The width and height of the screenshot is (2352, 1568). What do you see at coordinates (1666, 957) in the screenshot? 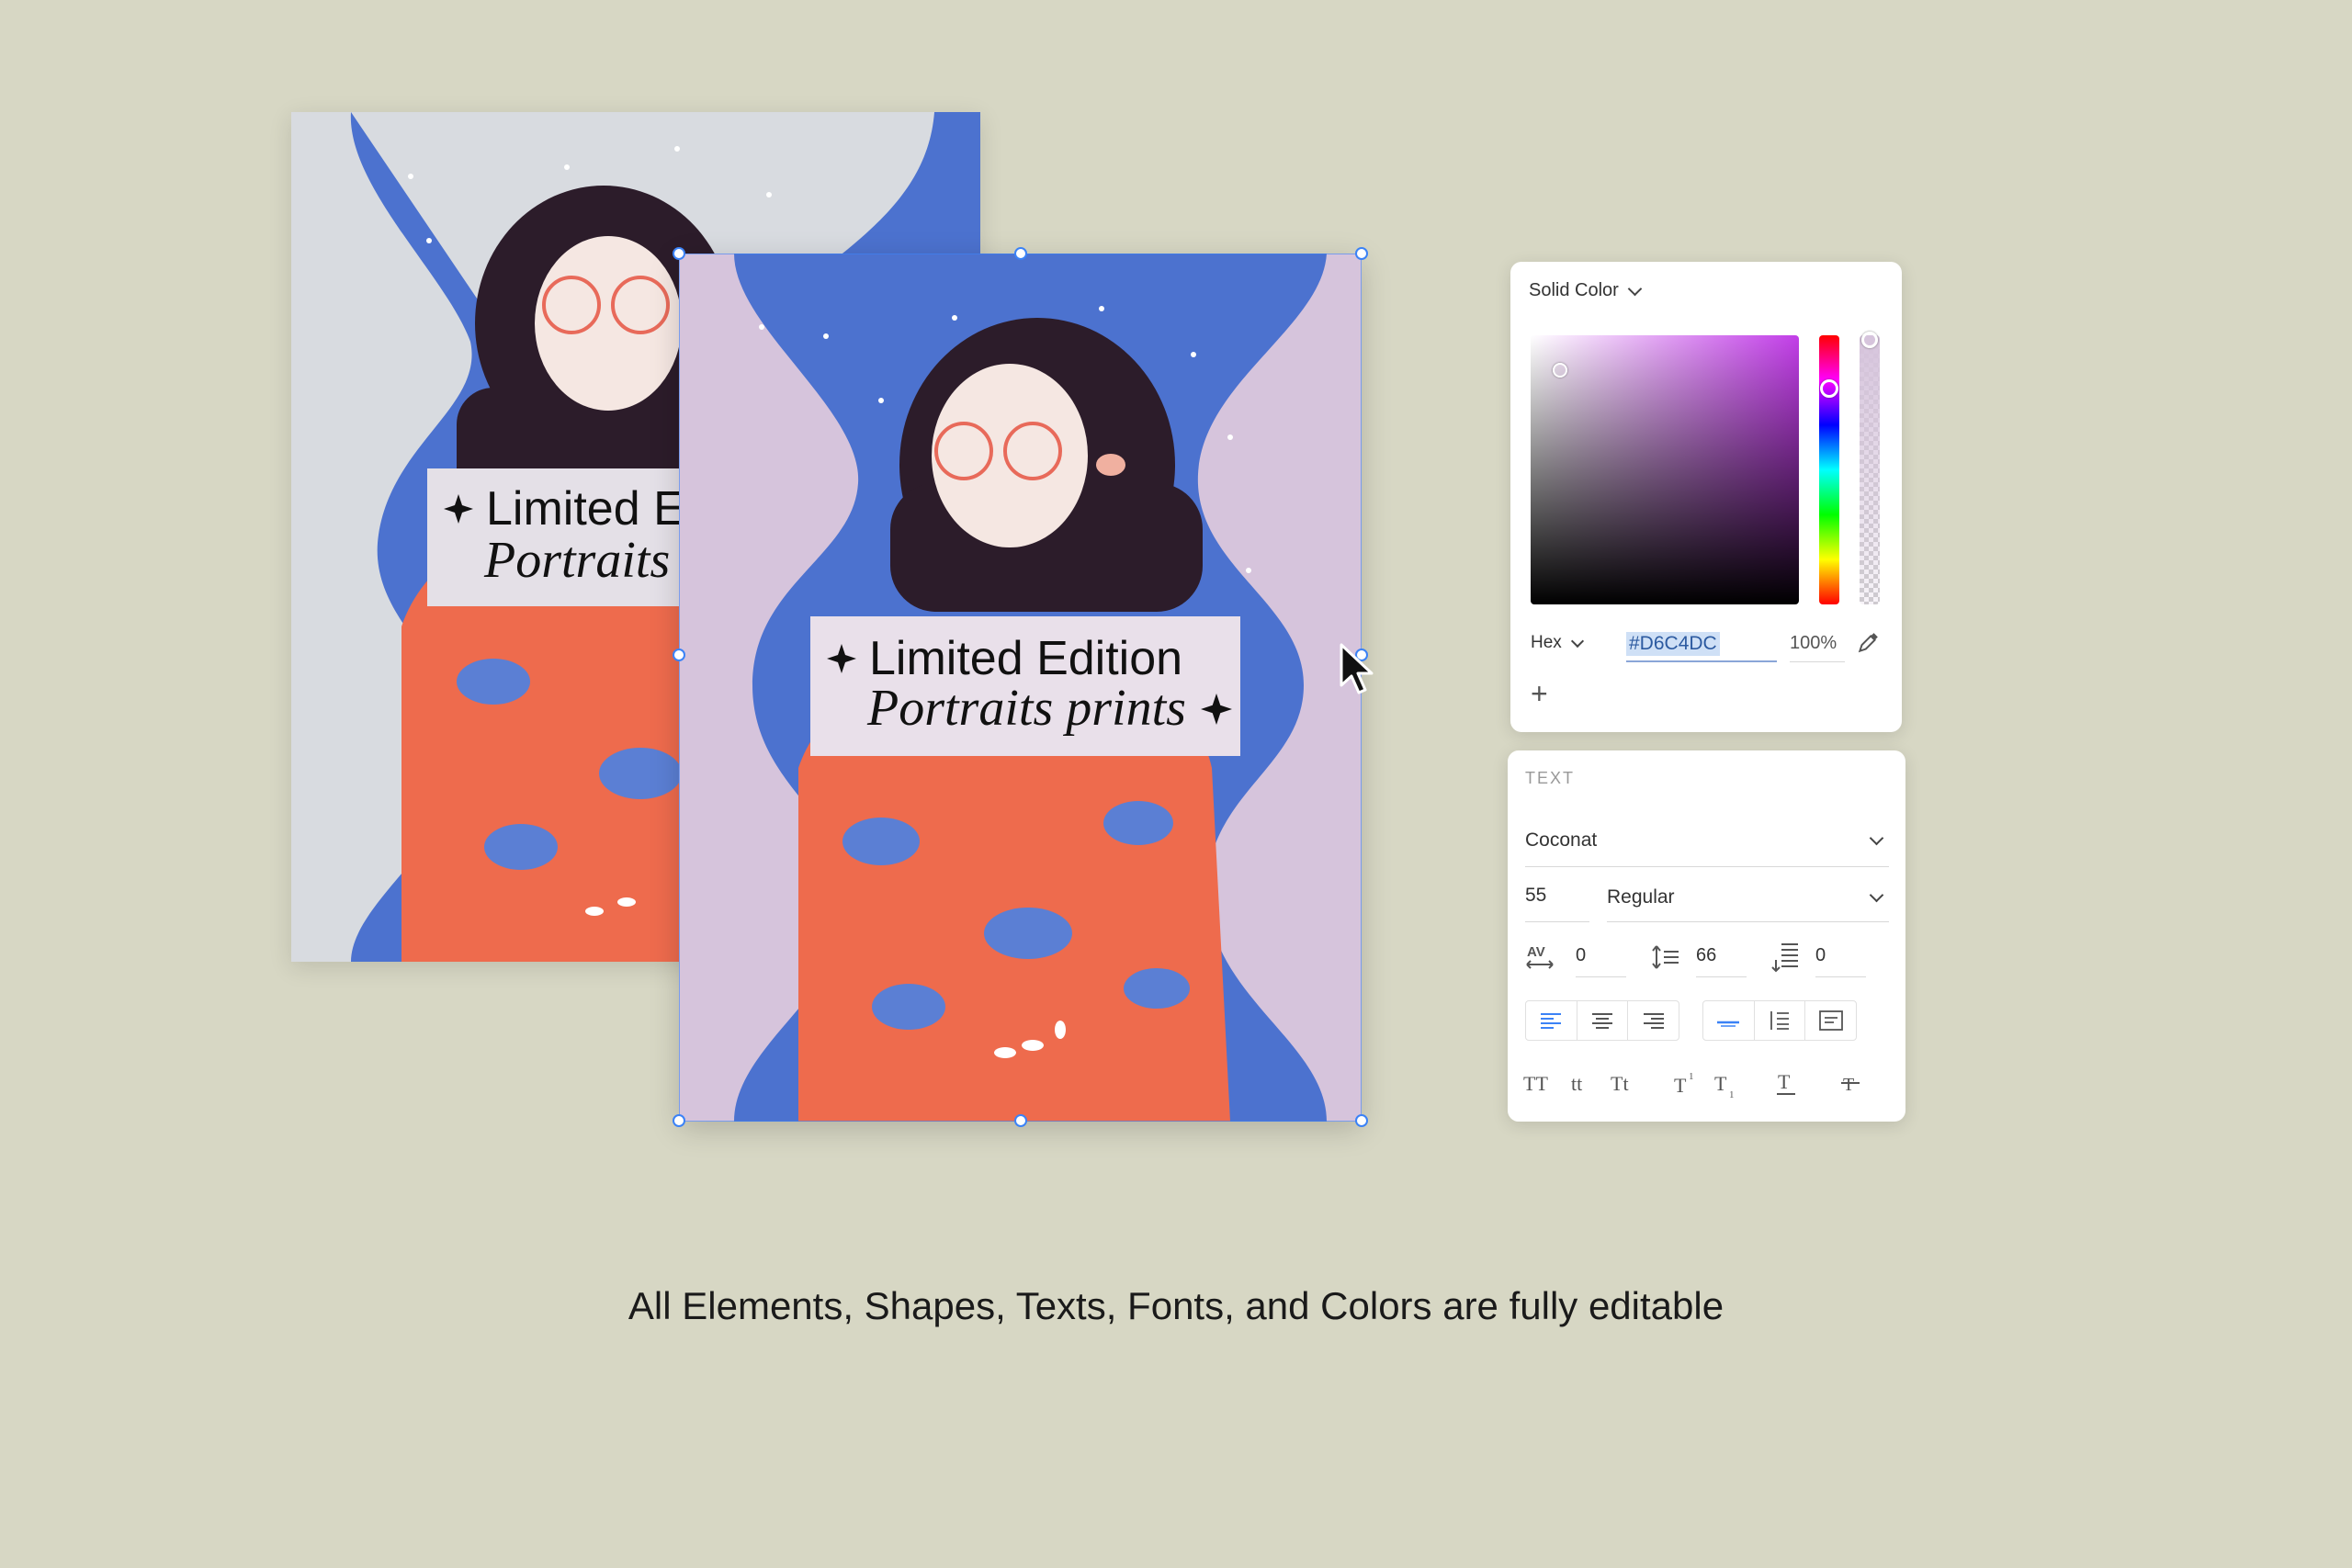
I see `line-height-icon` at bounding box center [1666, 957].